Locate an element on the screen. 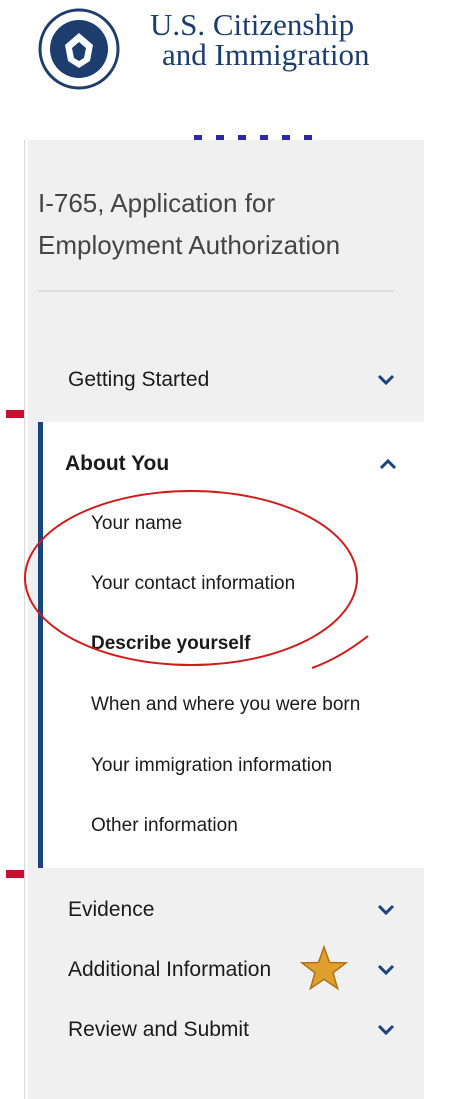 The width and height of the screenshot is (469, 1099). dhs-seal-logo is located at coordinates (79, 49).